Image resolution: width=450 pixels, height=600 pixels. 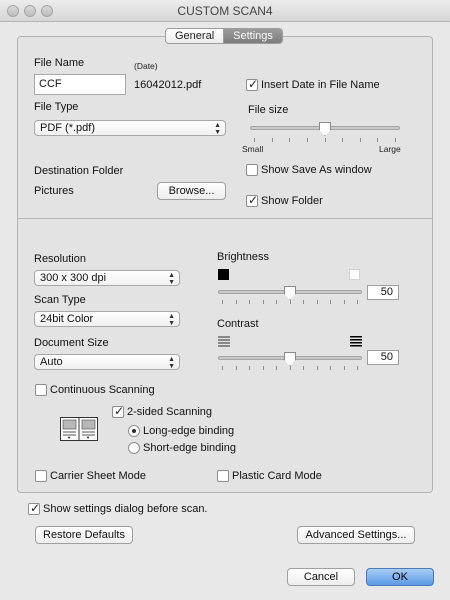 I want to click on contrast-high-icon, so click(x=356, y=341).